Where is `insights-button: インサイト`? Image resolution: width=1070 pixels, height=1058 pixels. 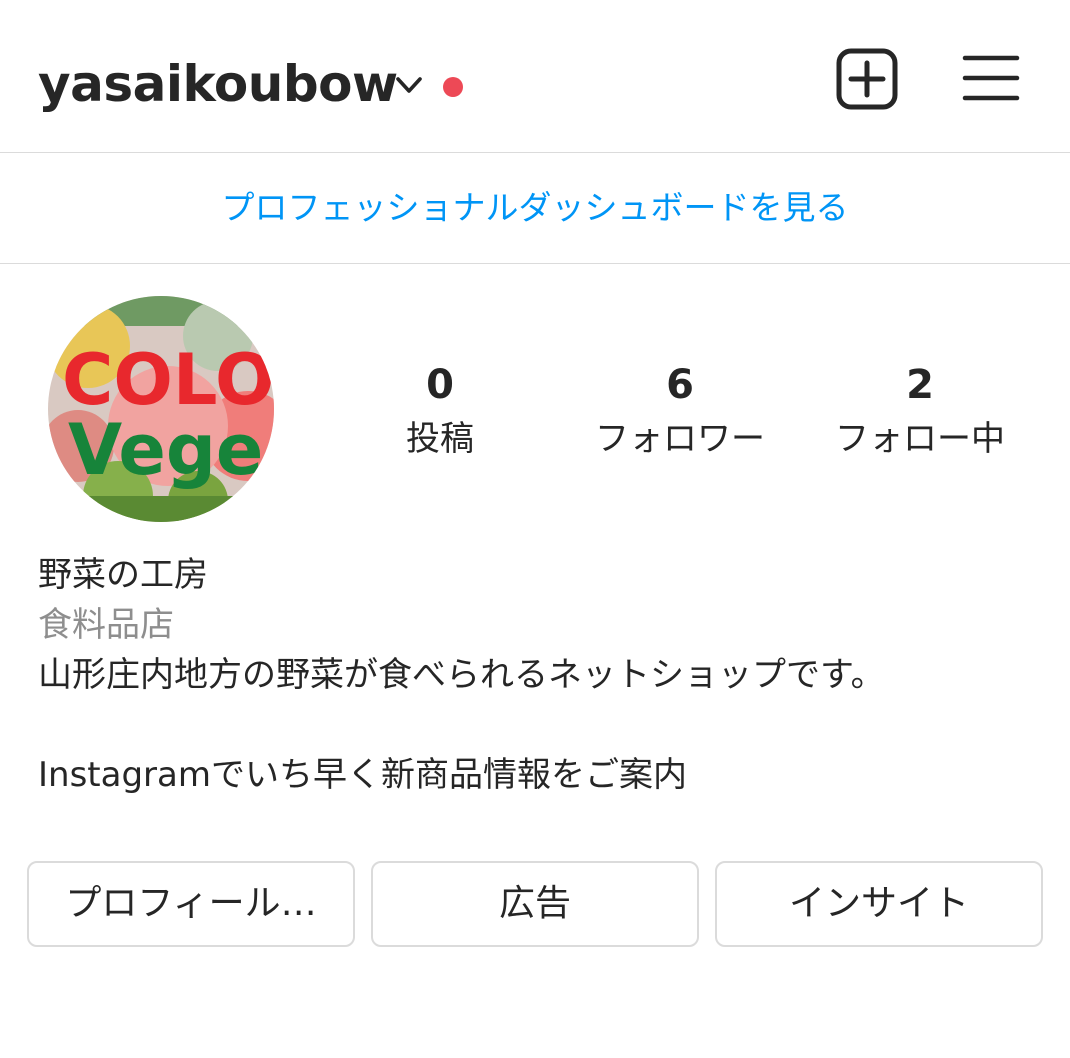 insights-button: インサイト is located at coordinates (879, 904).